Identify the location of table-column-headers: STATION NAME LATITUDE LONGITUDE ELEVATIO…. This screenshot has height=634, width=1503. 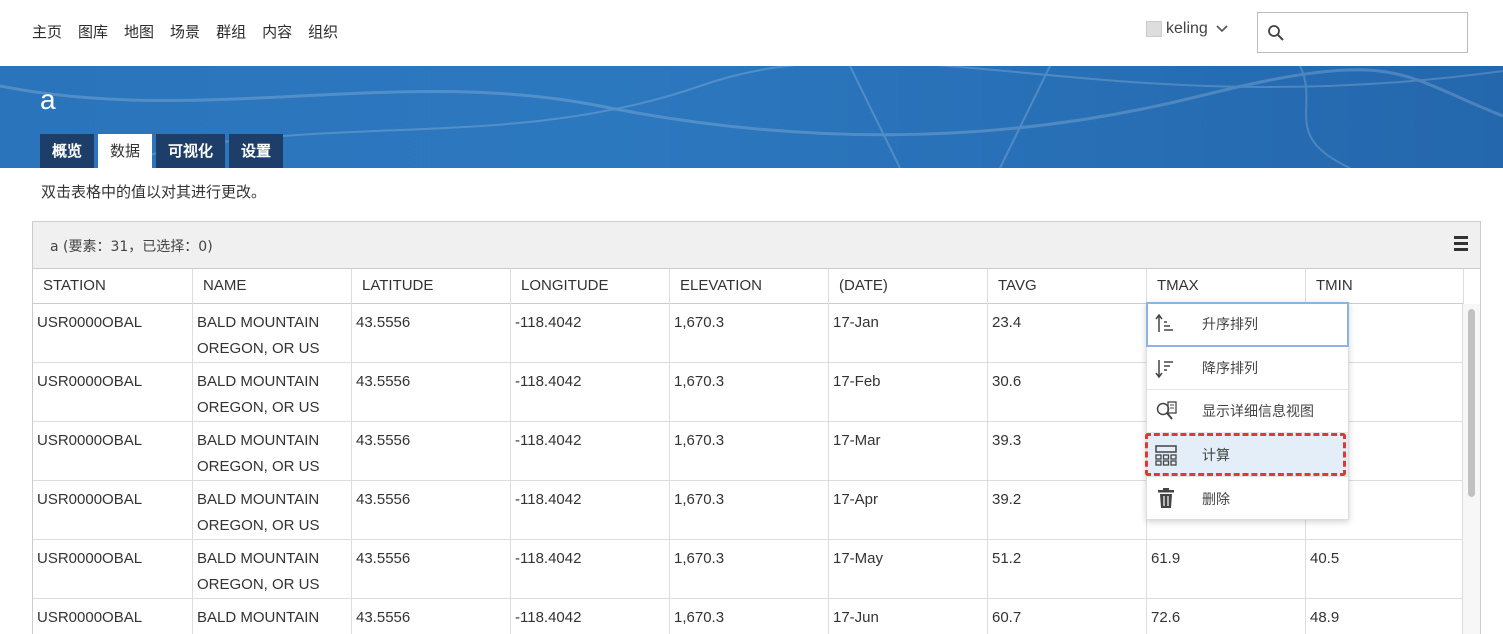
(748, 286).